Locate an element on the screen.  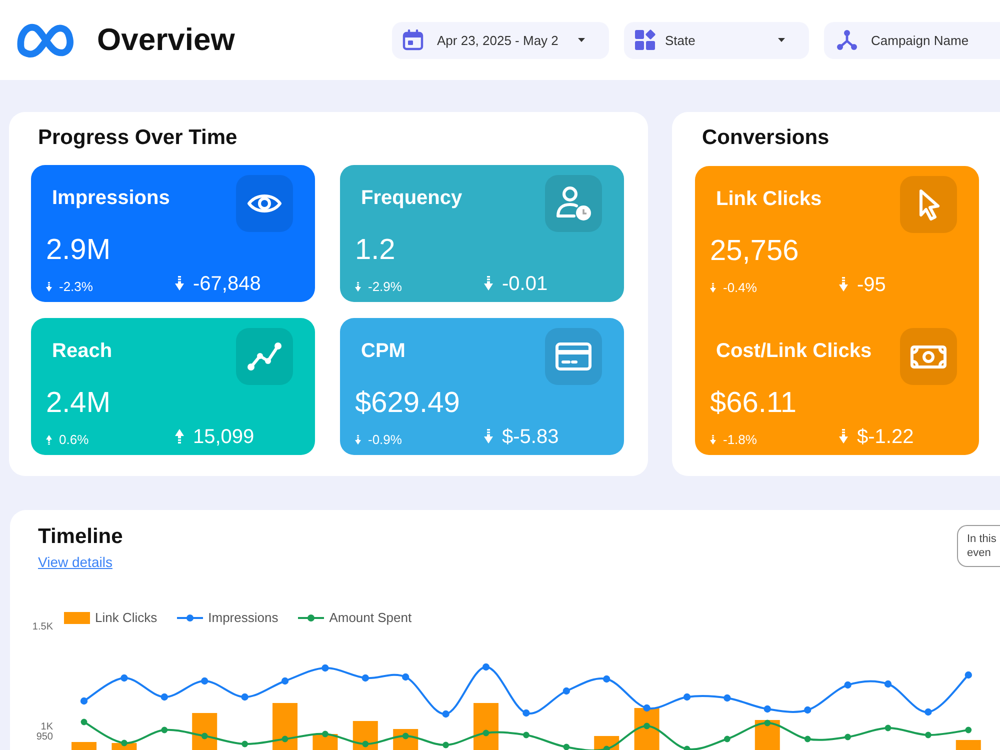
metric-label: Link Clicks is located at coordinates (769, 199).